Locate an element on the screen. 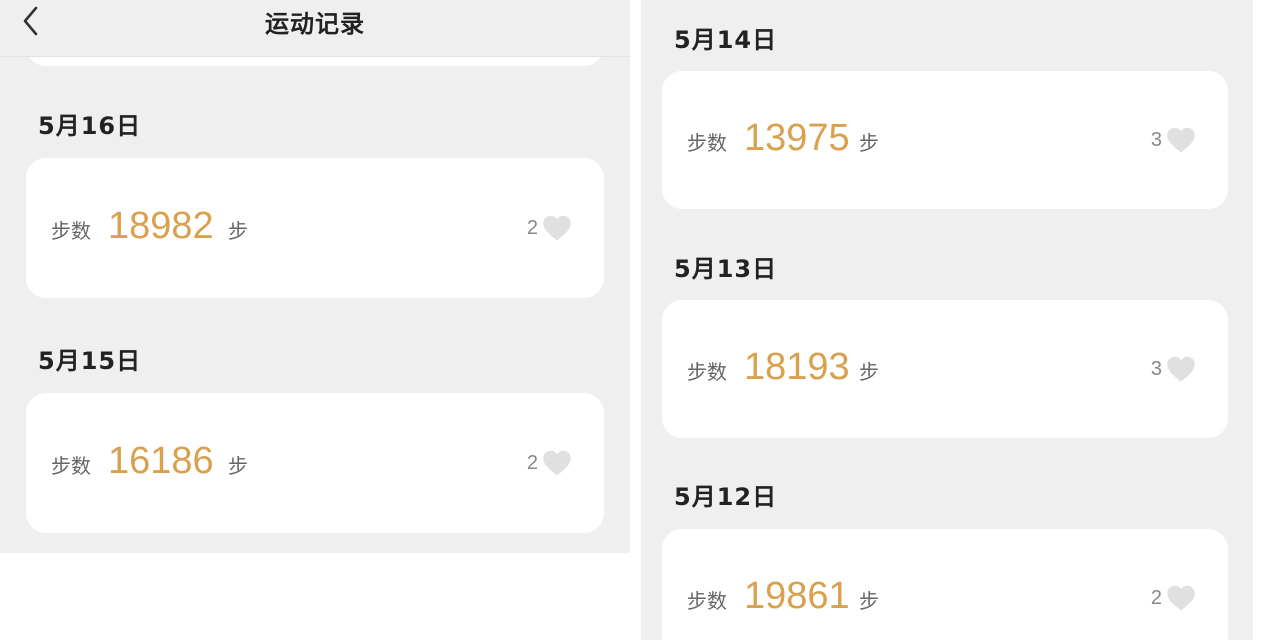  nav-bar: 运动记录 is located at coordinates (315, 28).